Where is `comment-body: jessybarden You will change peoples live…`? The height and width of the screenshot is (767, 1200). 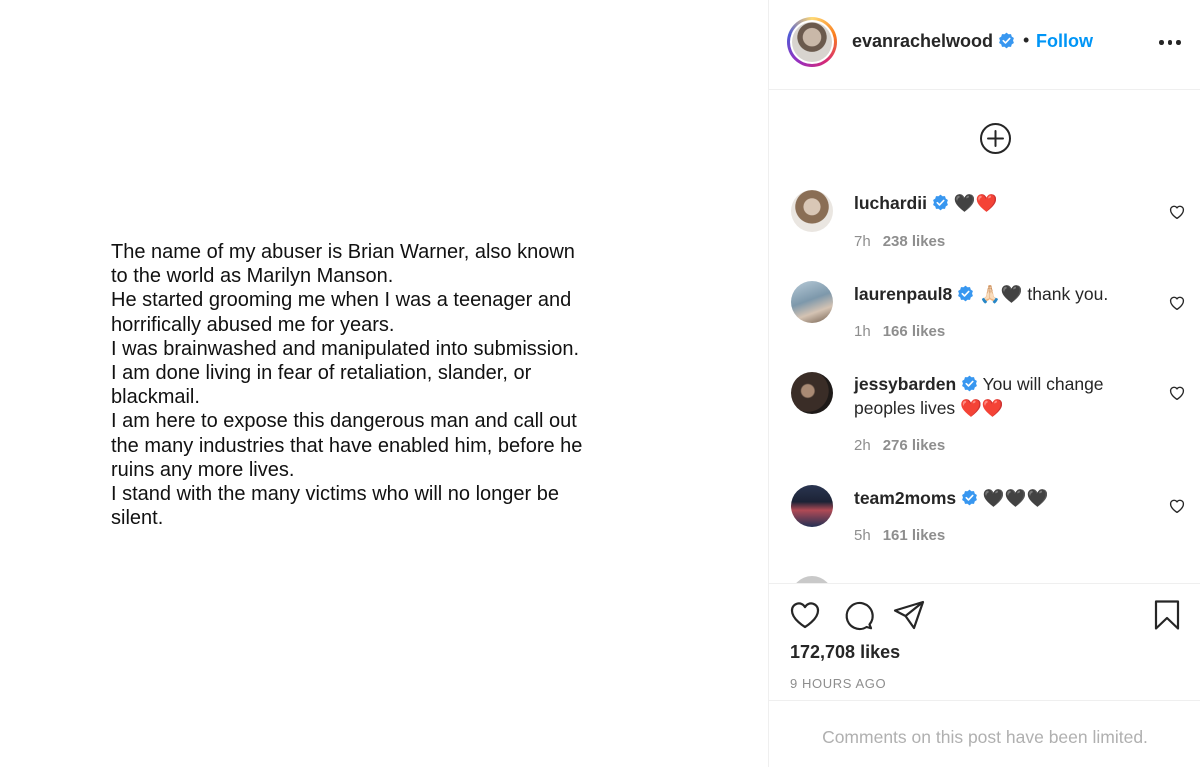 comment-body: jessybarden You will change peoples live… is located at coordinates (1004, 396).